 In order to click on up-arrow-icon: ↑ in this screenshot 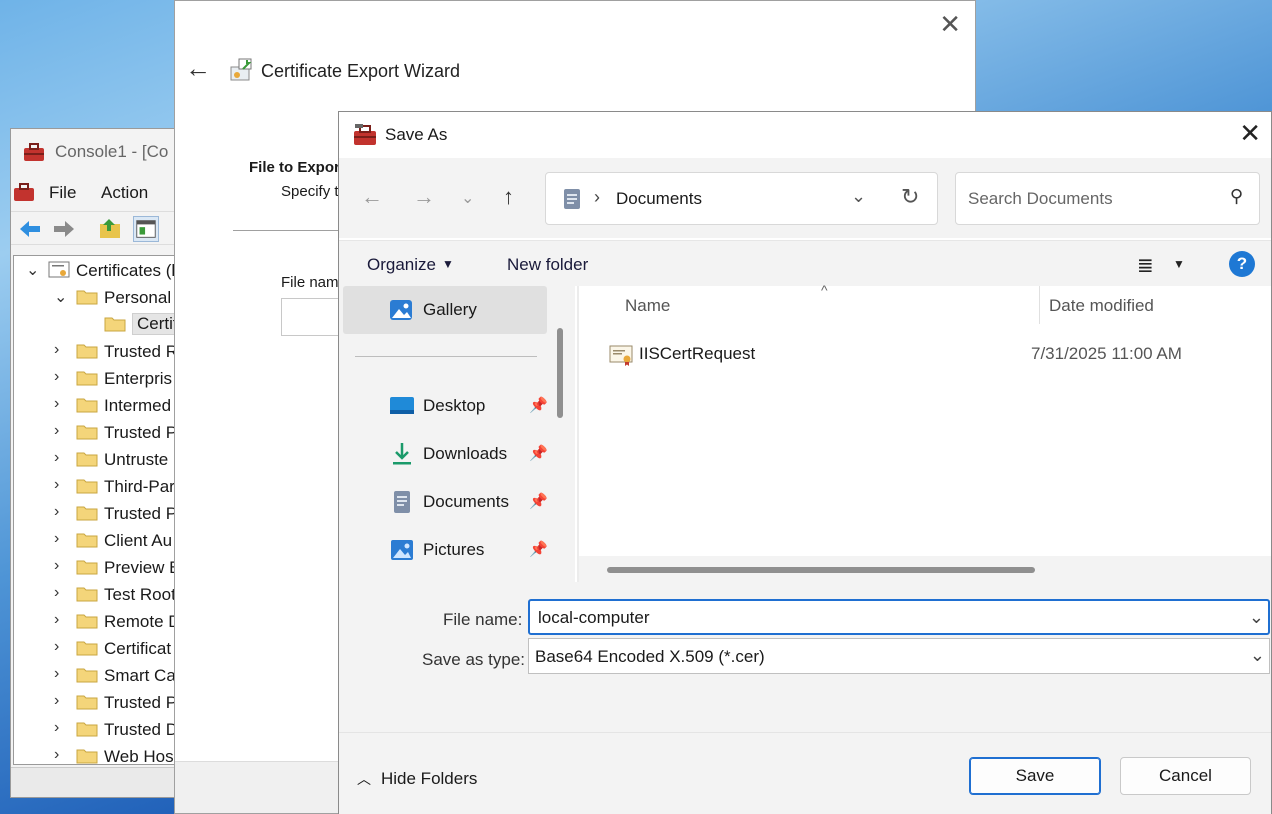, I will do `click(508, 197)`.